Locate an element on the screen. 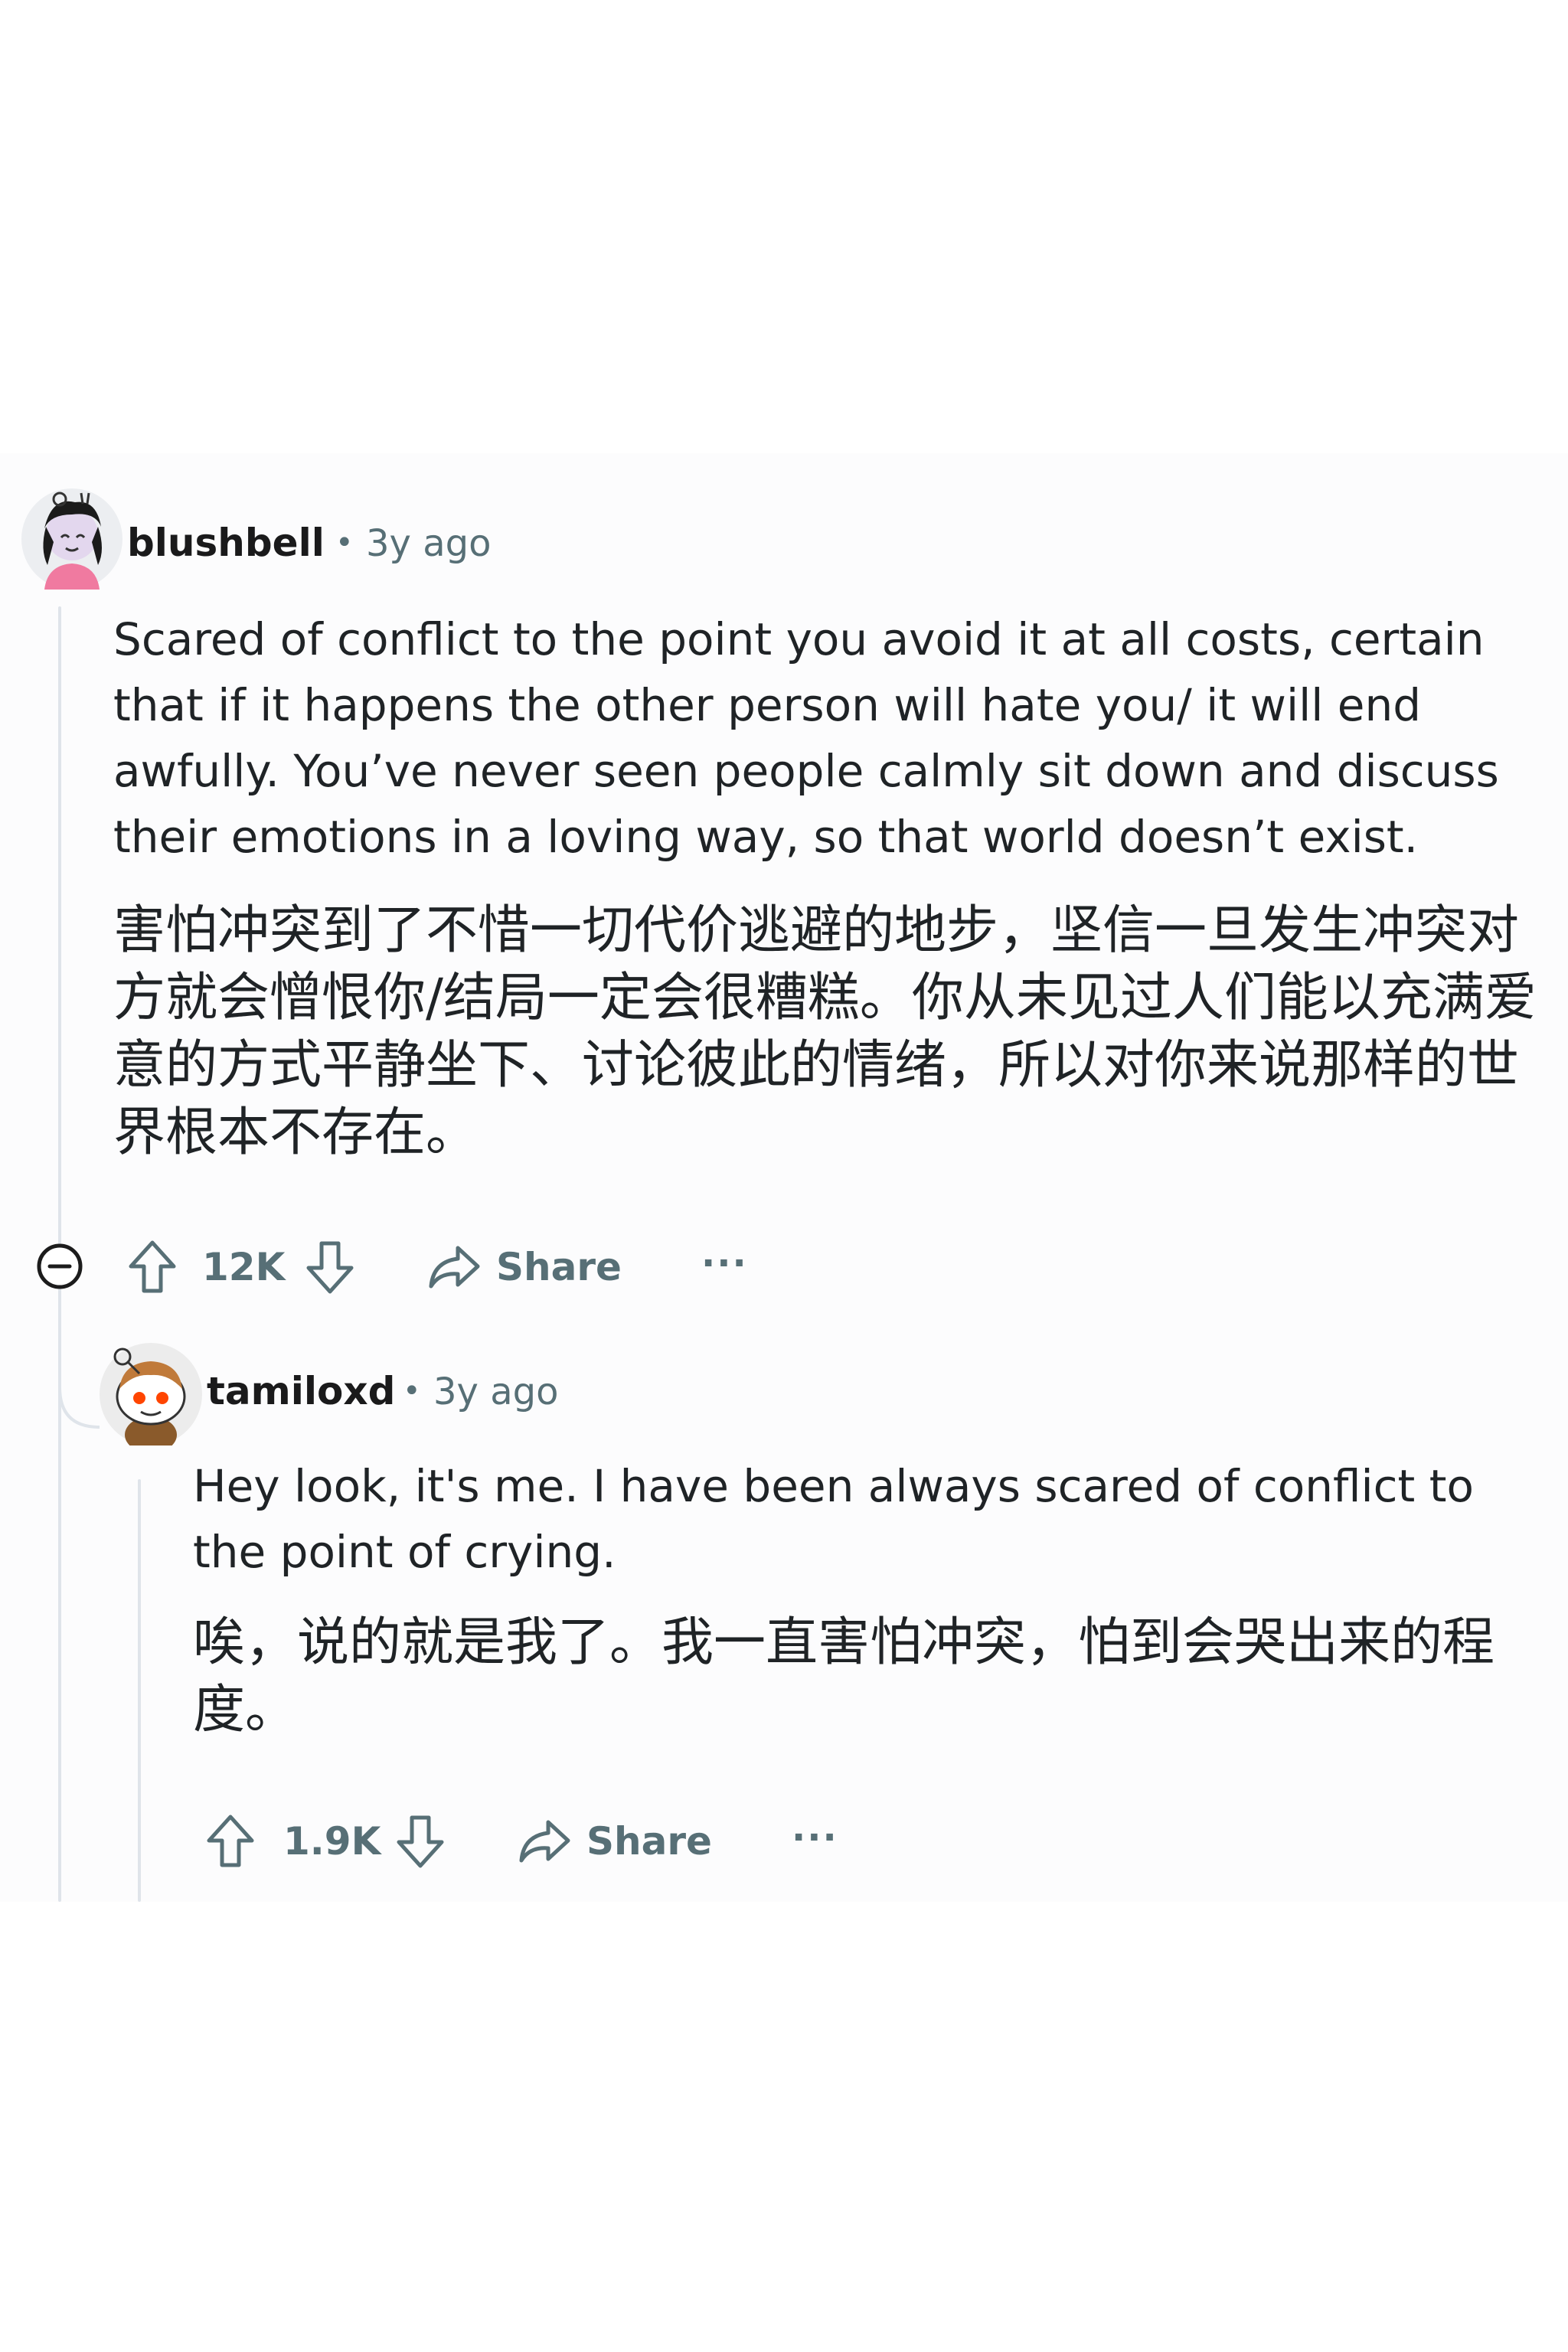 The width and height of the screenshot is (1568, 2352). collapse-icon is located at coordinates (59, 1266).